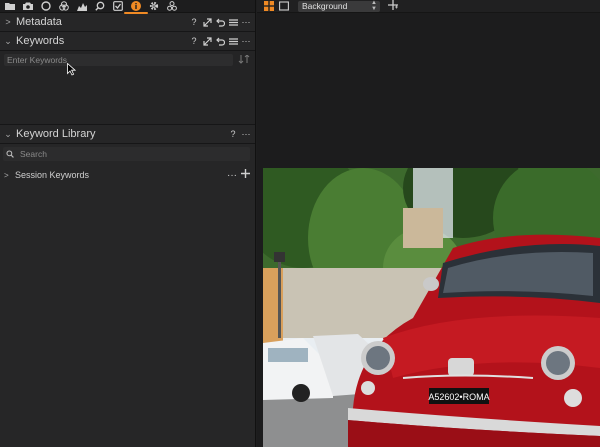  What do you see at coordinates (39, 22) in the screenshot?
I see `metadata-title: Metadata` at bounding box center [39, 22].